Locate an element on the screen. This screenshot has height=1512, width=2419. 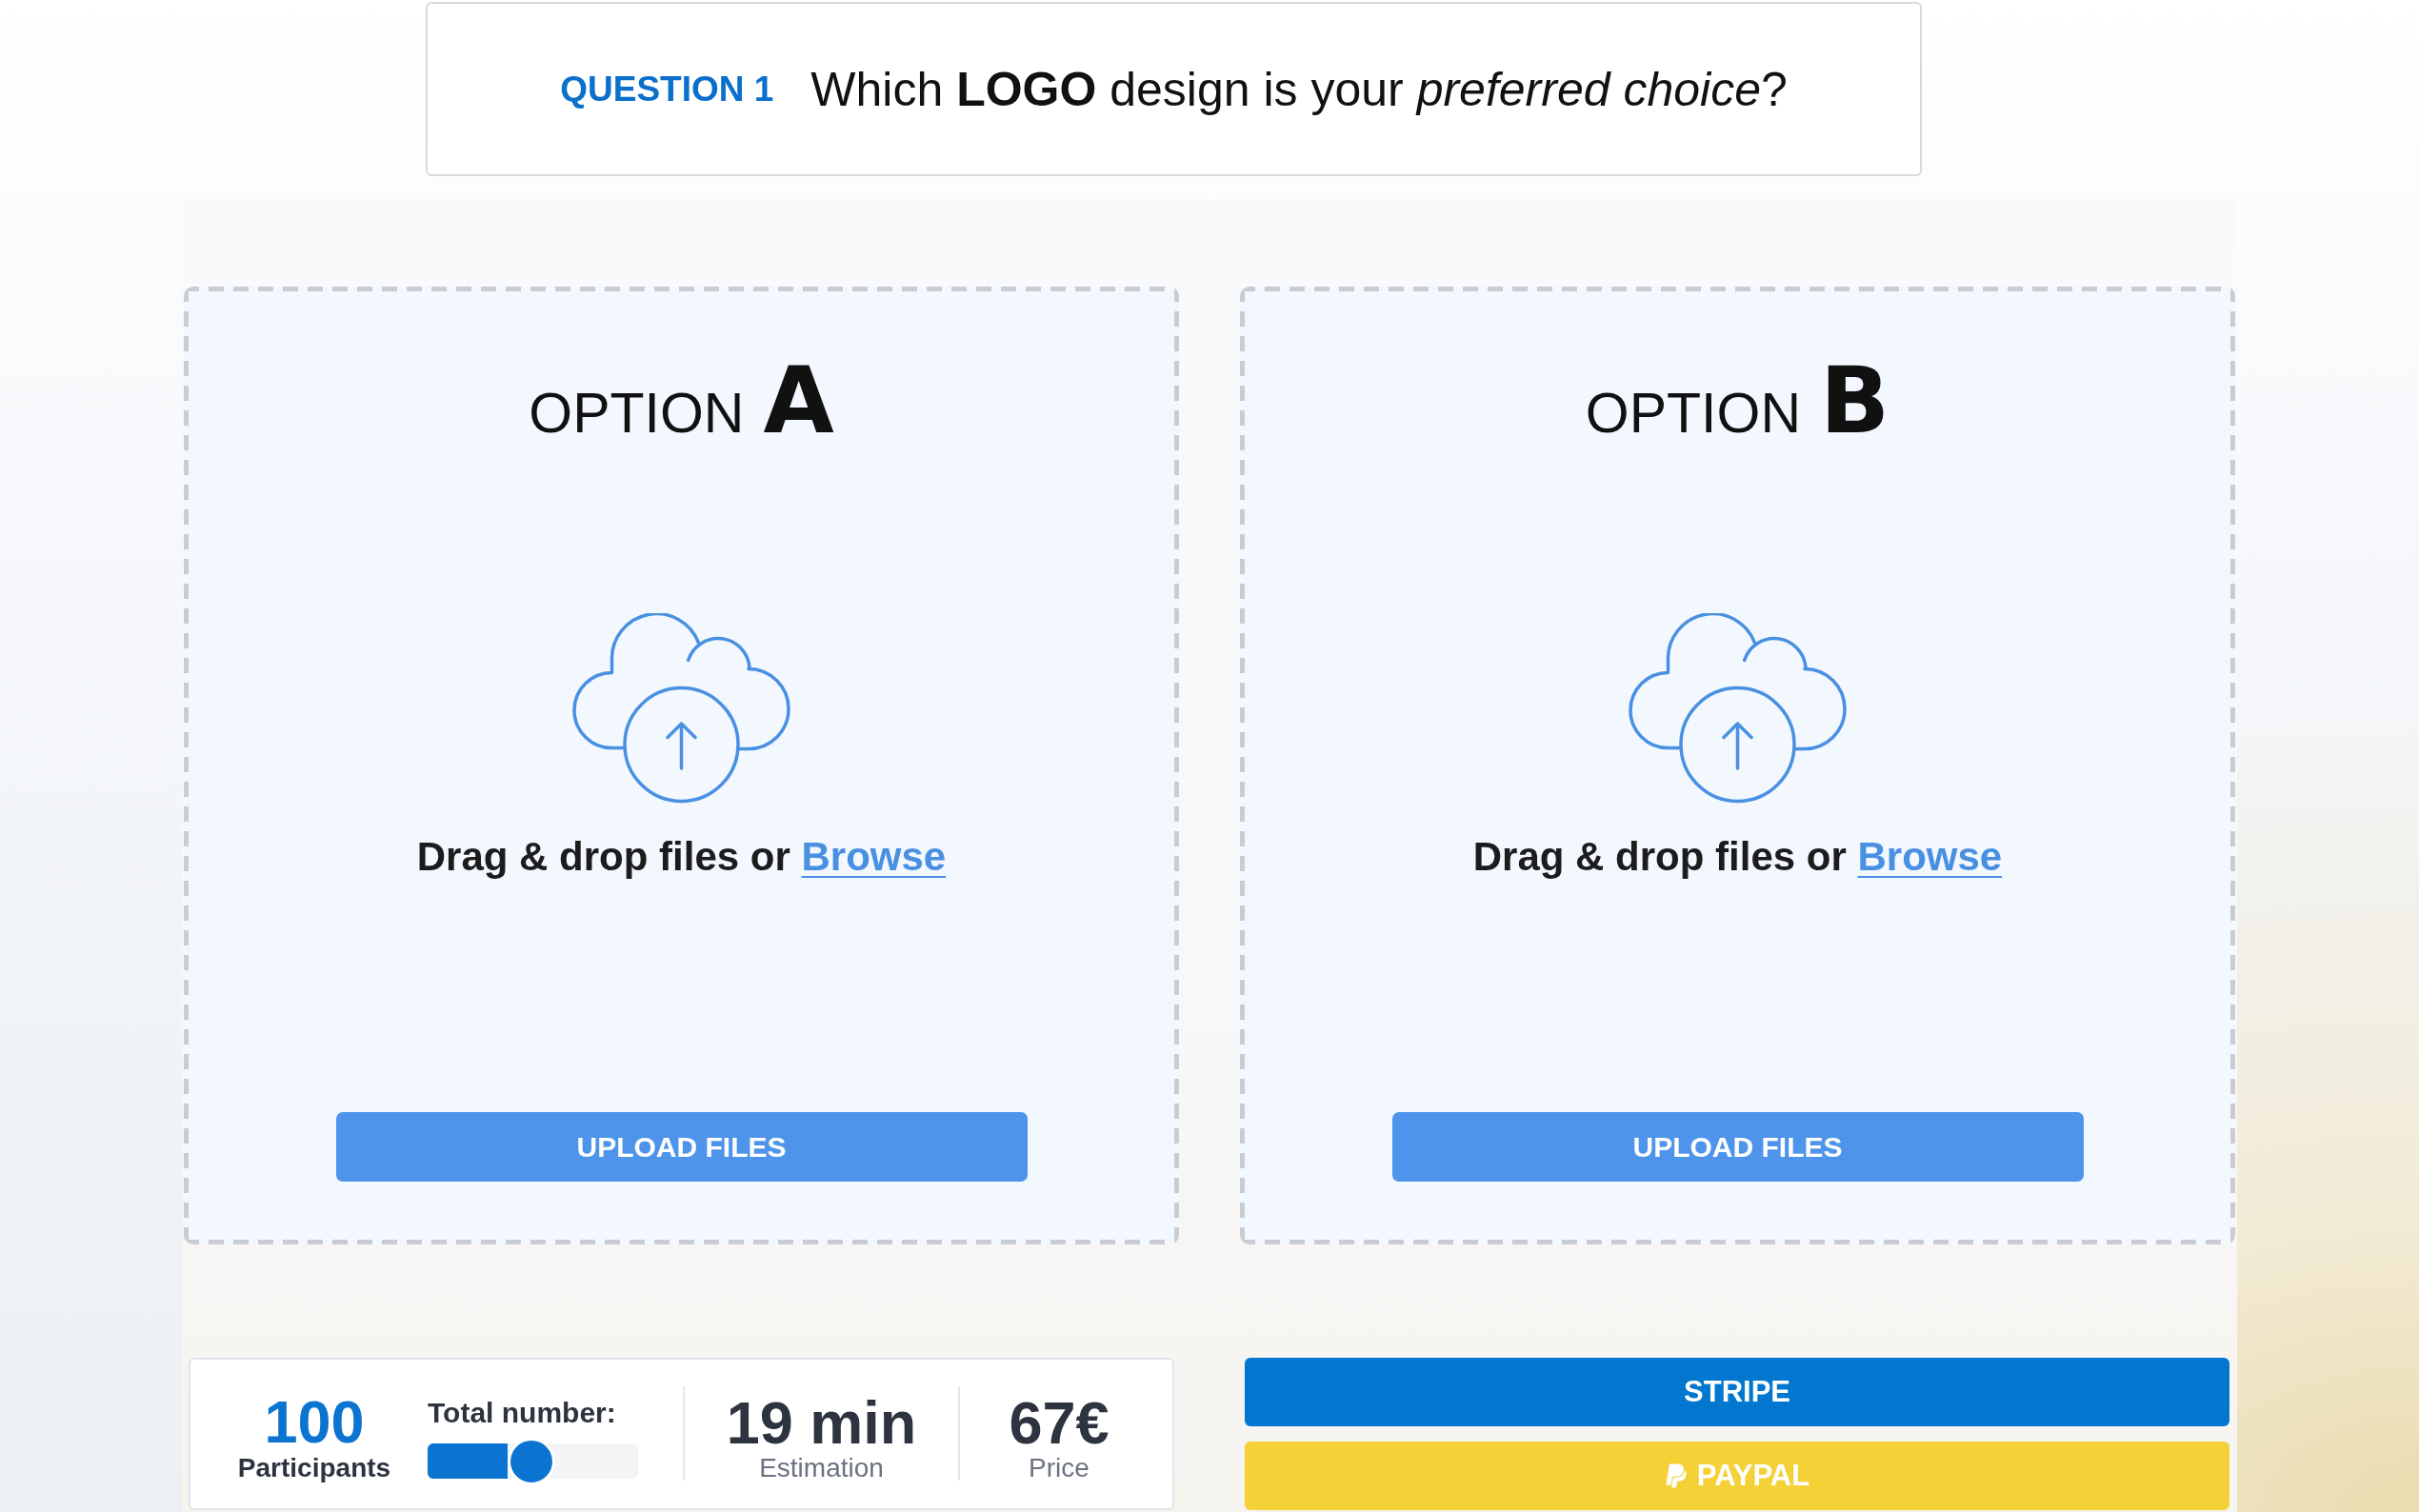
estimation-value: 19 min is located at coordinates (821, 1423).